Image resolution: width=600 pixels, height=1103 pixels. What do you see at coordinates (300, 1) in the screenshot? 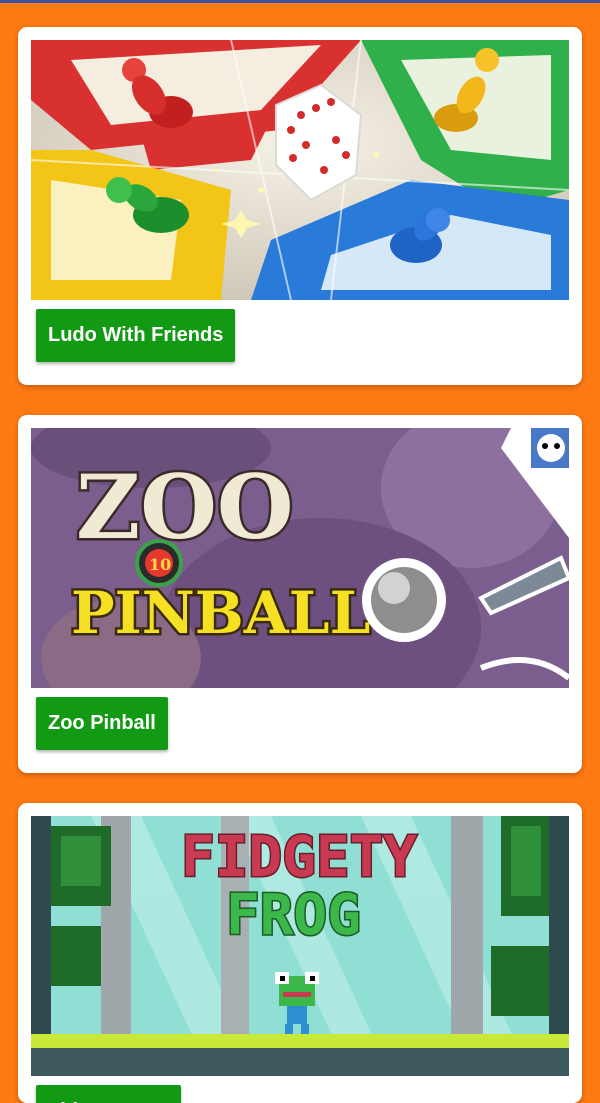
I see `top-app-bar-edge` at bounding box center [300, 1].